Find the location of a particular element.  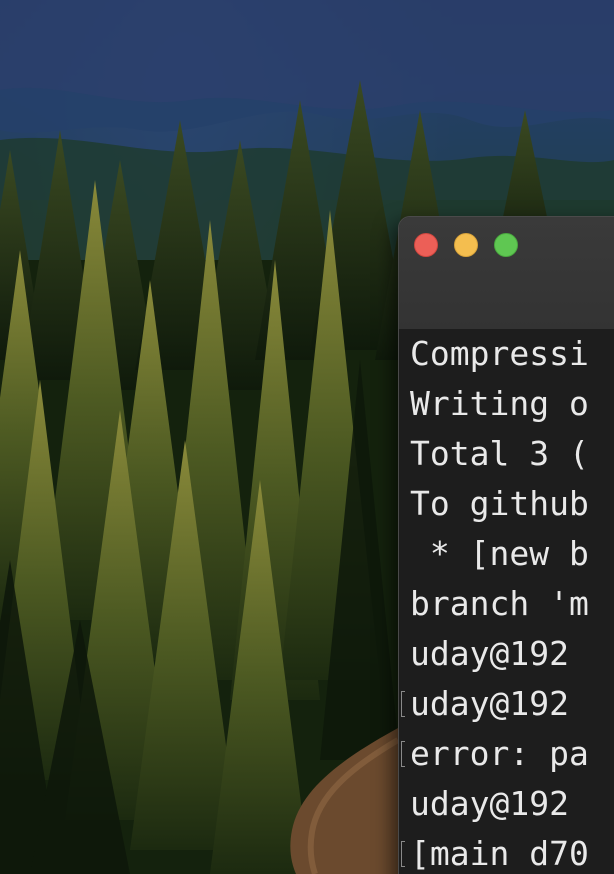

terminal-line: Writing o is located at coordinates (506, 404).